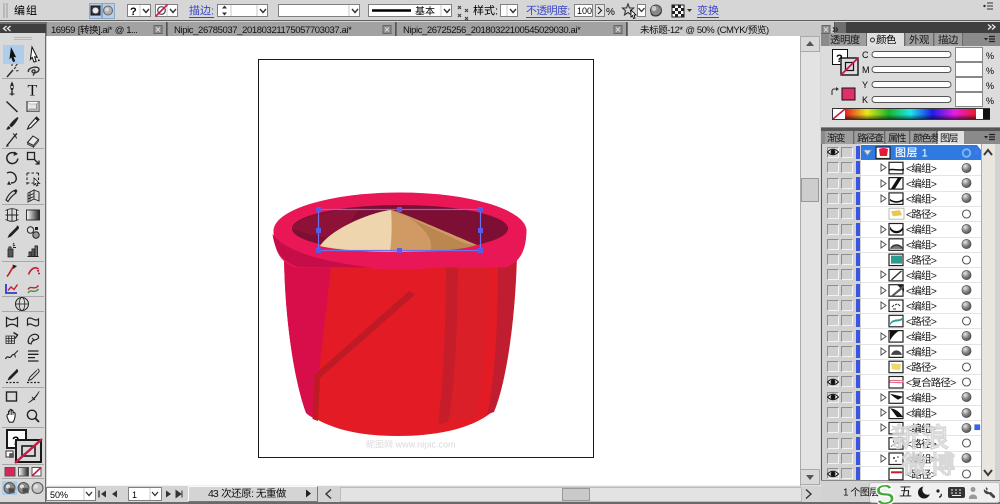  I want to click on svg-text: C, so click(865, 55).